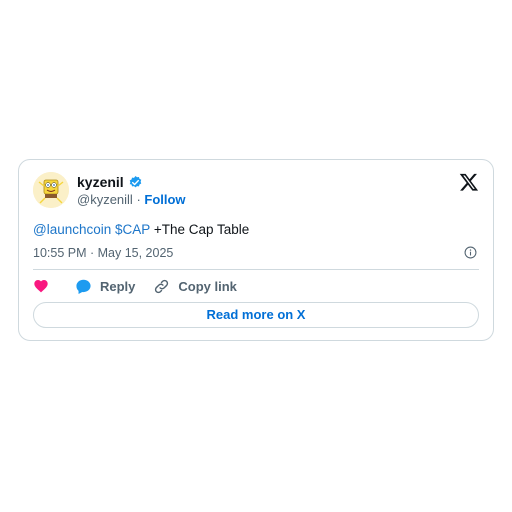 The height and width of the screenshot is (512, 512). Describe the element at coordinates (132, 229) in the screenshot. I see `cashtag-link: $CAP` at that location.